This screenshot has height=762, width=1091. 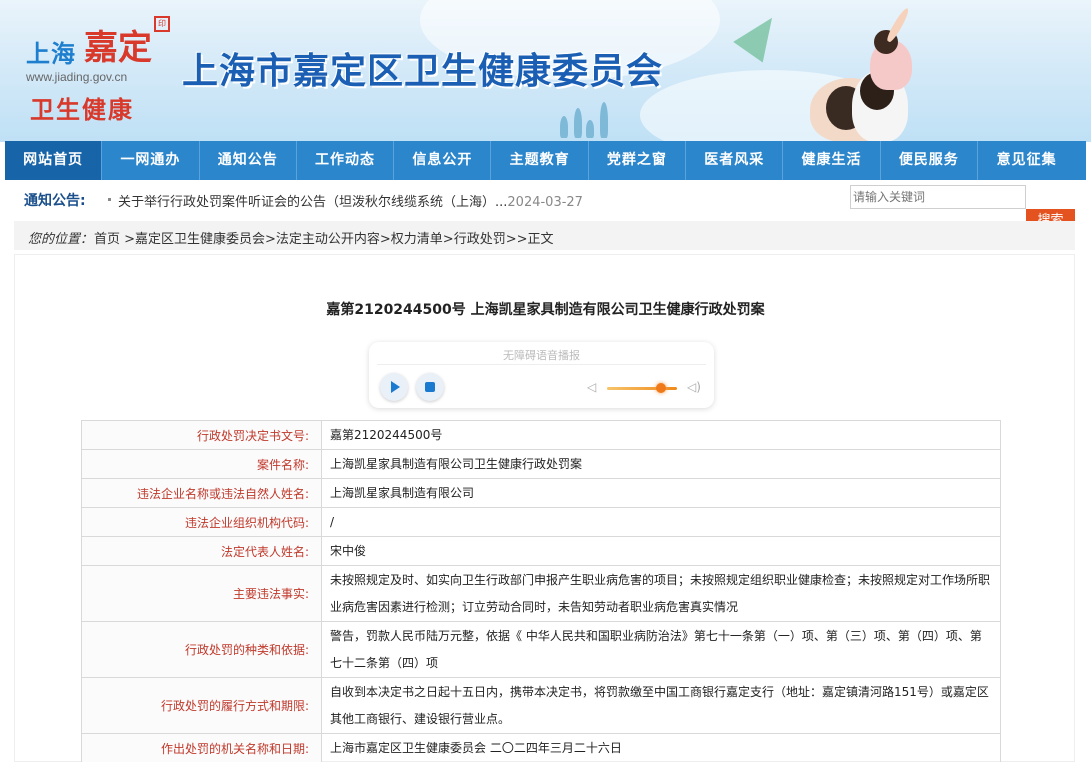 What do you see at coordinates (61, 239) in the screenshot?
I see `breadcrumb-prefix: 您的位置：` at bounding box center [61, 239].